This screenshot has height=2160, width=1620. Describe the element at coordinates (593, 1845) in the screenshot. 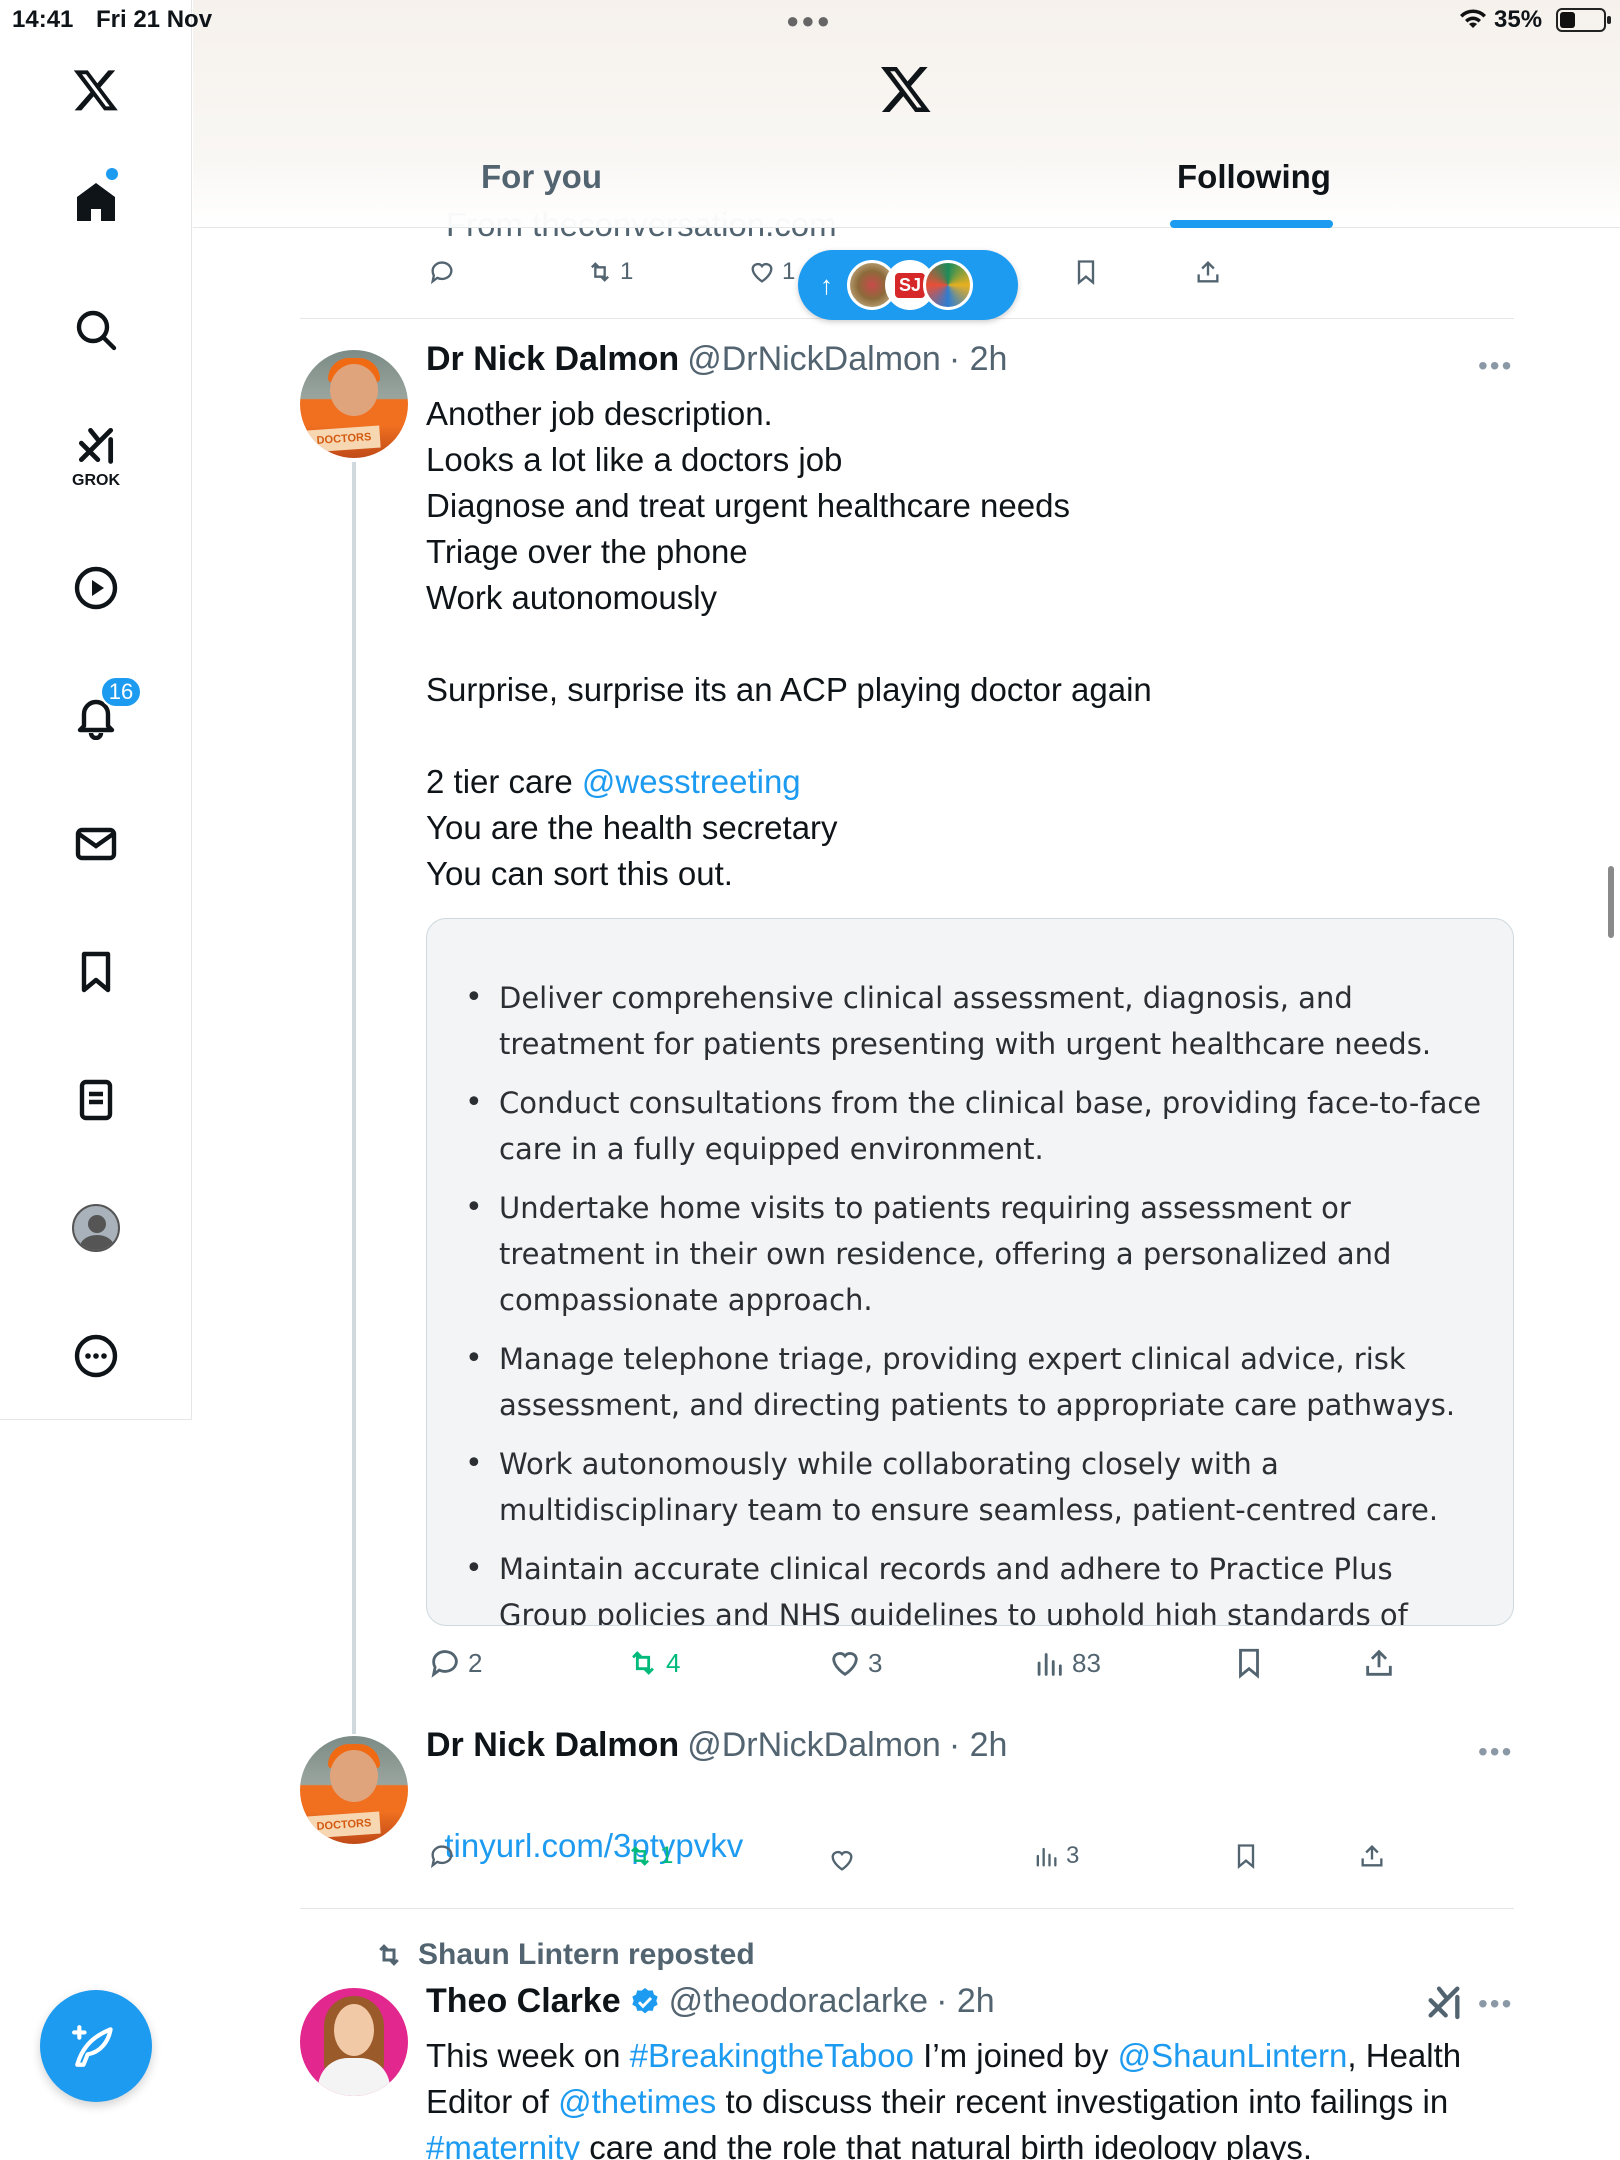

I see `tweet-link: tinyurl.com/3ptypvkv` at that location.